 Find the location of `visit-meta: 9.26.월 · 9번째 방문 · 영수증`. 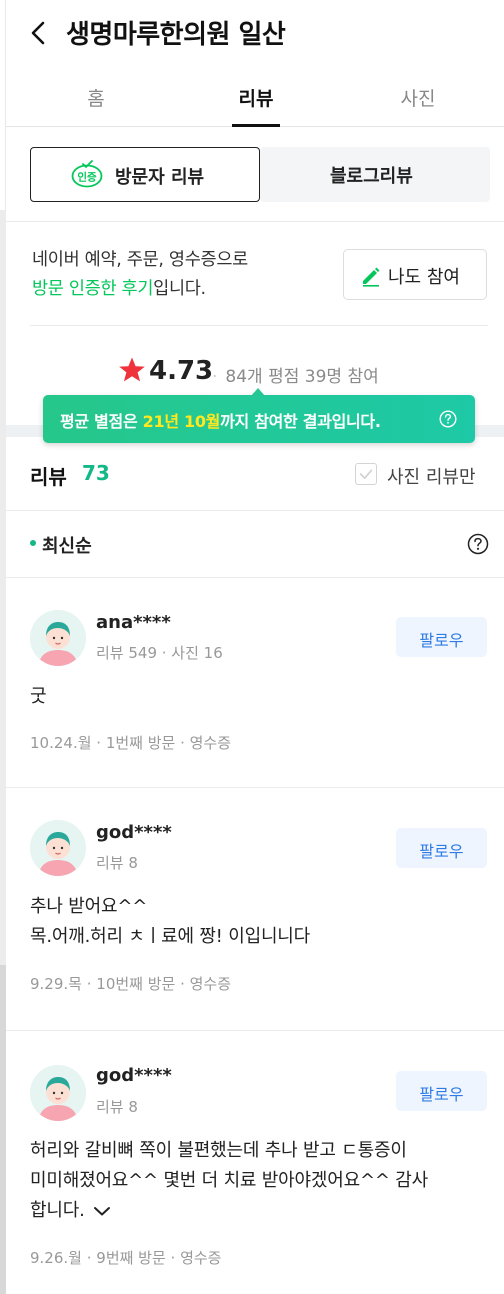

visit-meta: 9.26.월 · 9번째 방문 · 영수증 is located at coordinates (126, 1258).